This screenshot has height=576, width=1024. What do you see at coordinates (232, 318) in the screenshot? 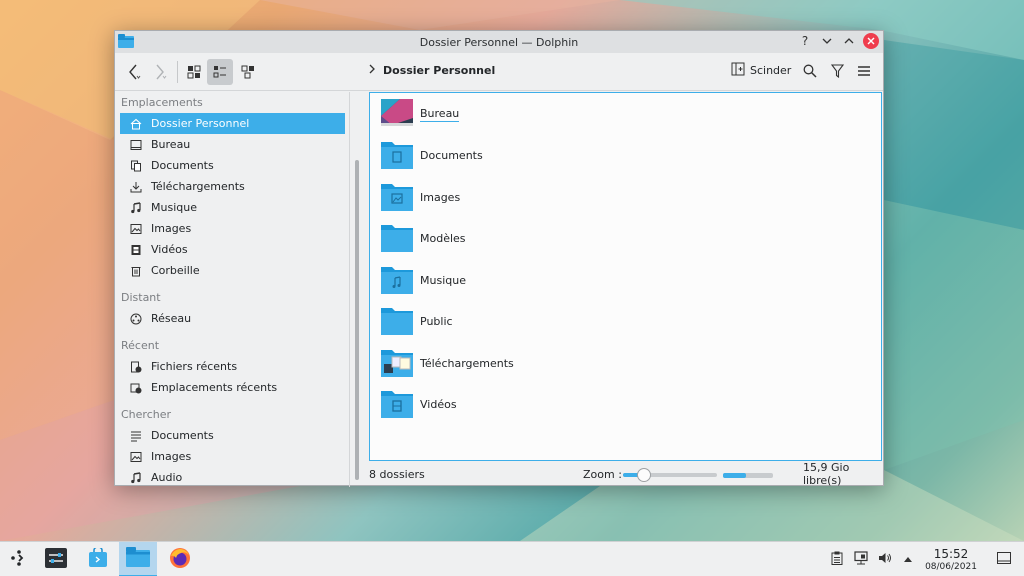
I see `sidebar-item-network: Réseau` at bounding box center [232, 318].